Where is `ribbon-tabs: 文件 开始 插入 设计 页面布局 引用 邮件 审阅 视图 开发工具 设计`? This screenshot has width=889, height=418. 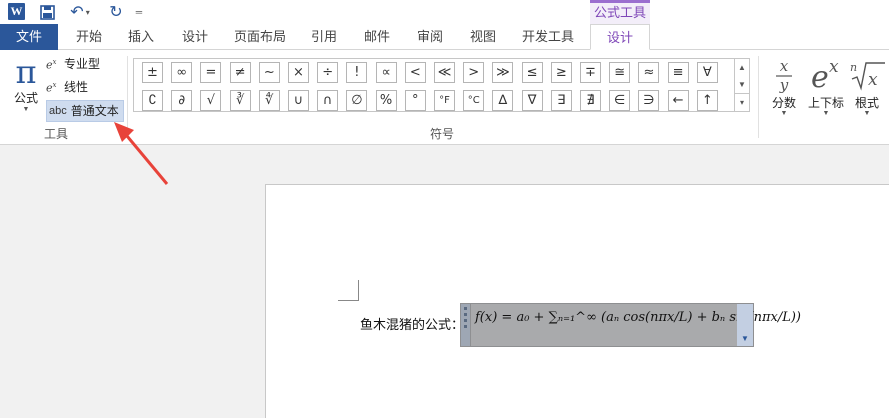
ribbon-tabs: 文件 开始 插入 设计 页面布局 引用 邮件 审阅 视图 开发工具 设计 is located at coordinates (444, 37).